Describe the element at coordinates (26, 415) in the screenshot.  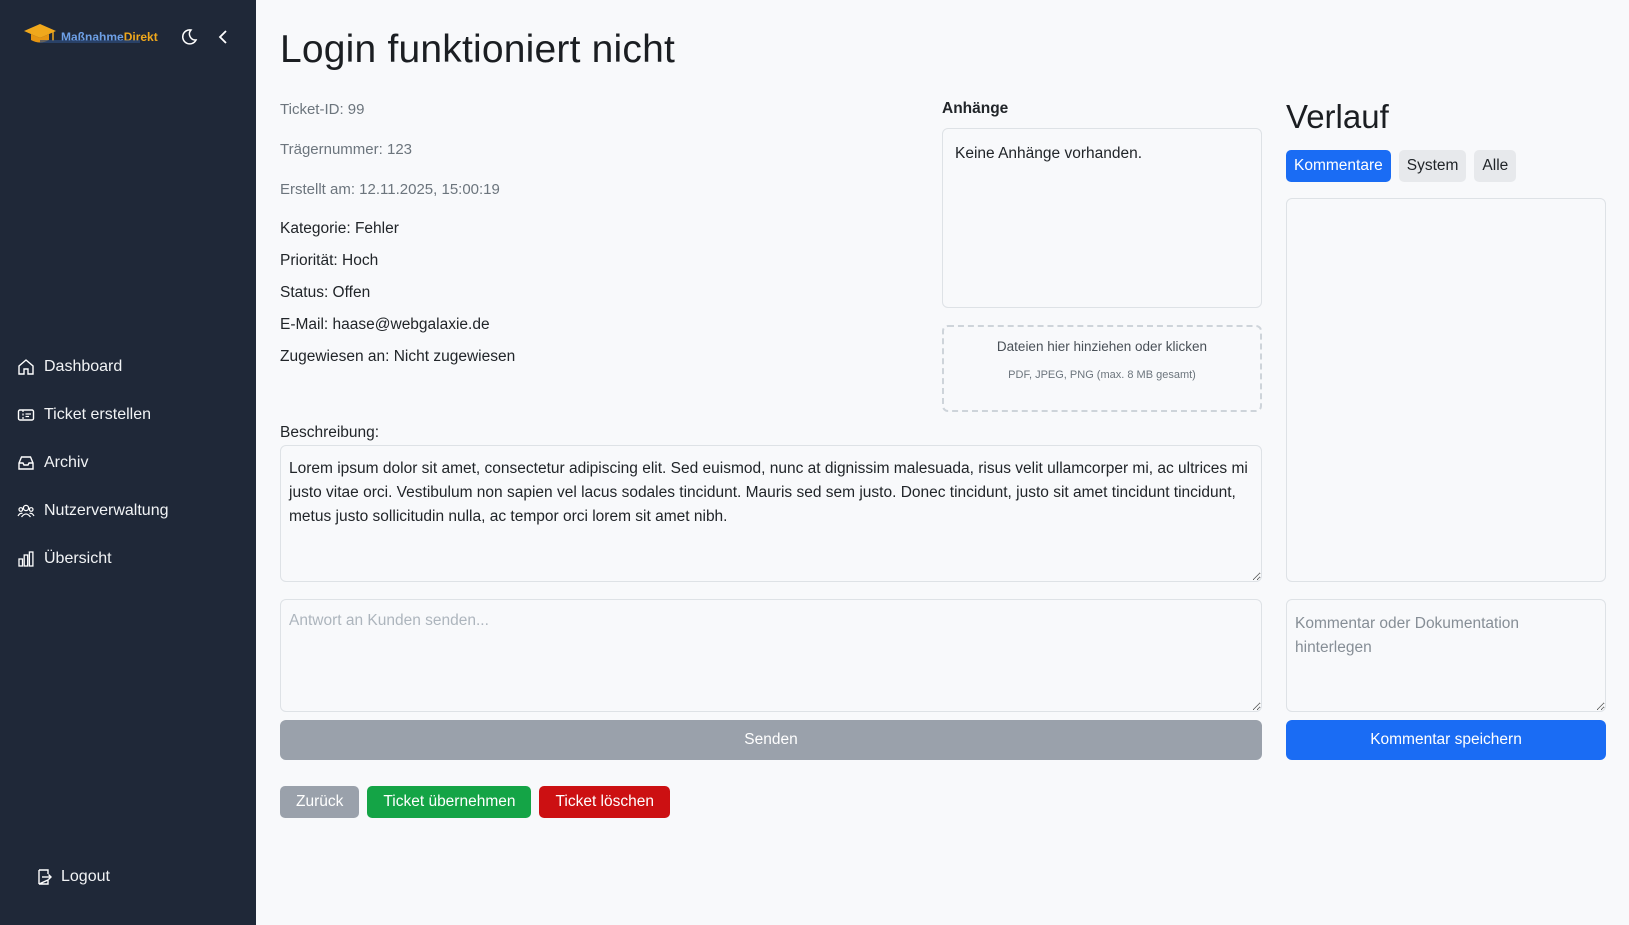
I see `ticket-icon` at that location.